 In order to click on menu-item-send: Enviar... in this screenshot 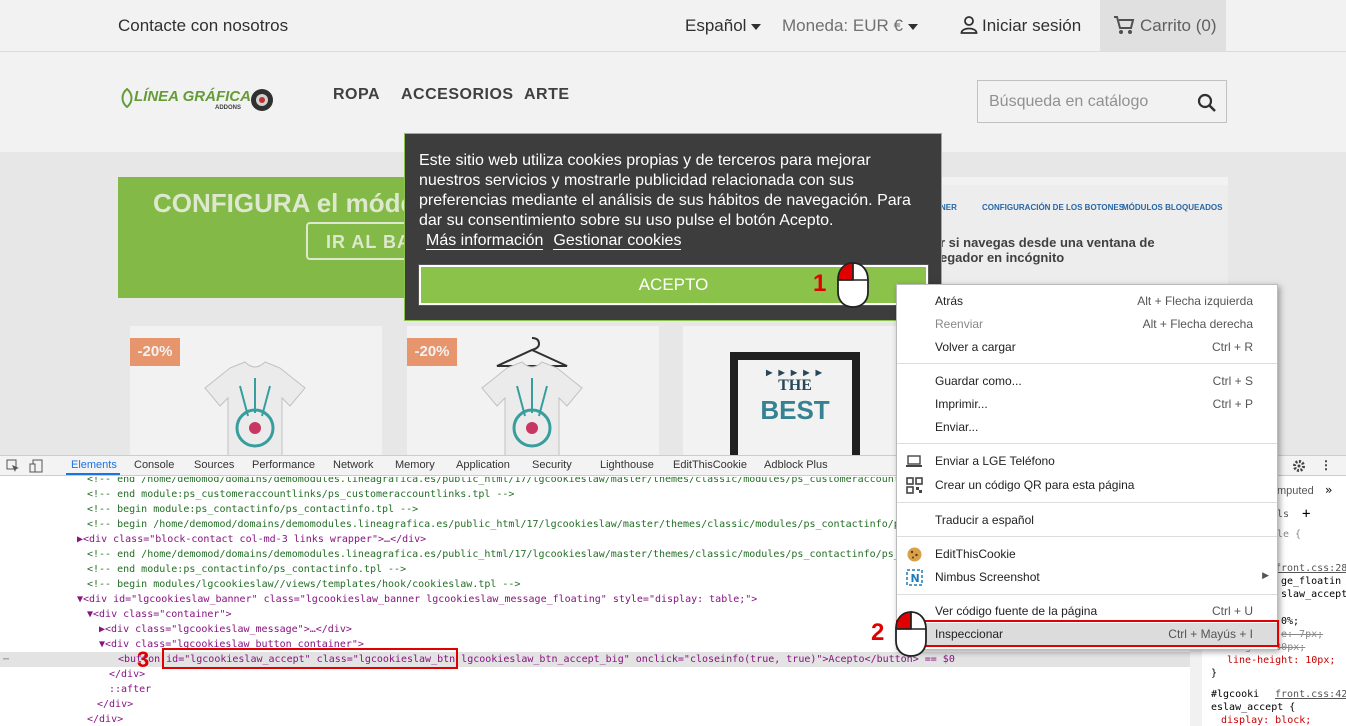, I will do `click(1087, 427)`.